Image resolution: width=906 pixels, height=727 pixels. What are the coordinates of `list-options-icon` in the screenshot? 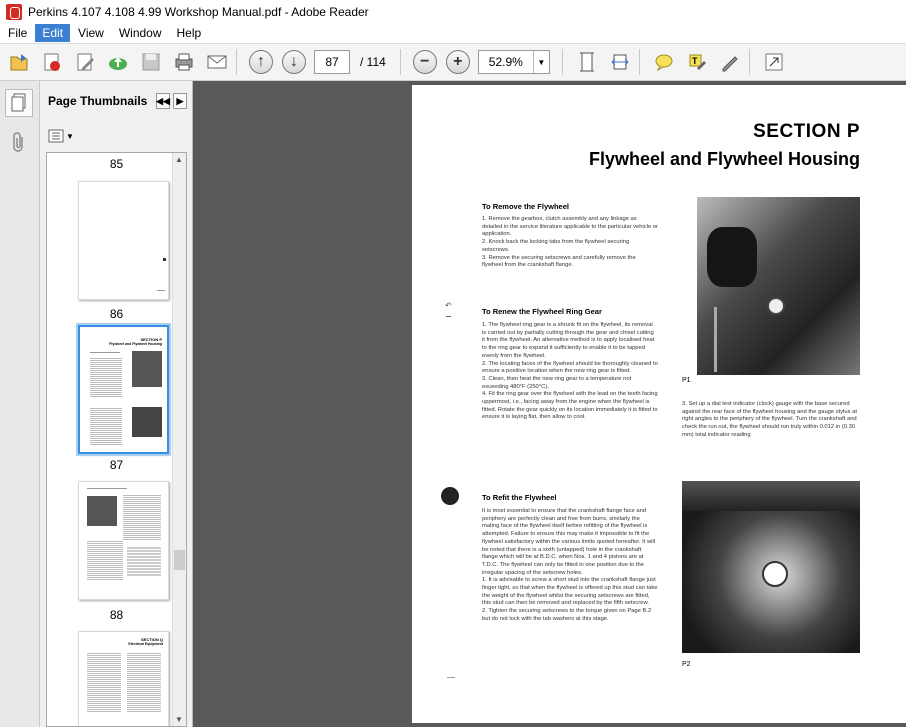 It's located at (56, 136).